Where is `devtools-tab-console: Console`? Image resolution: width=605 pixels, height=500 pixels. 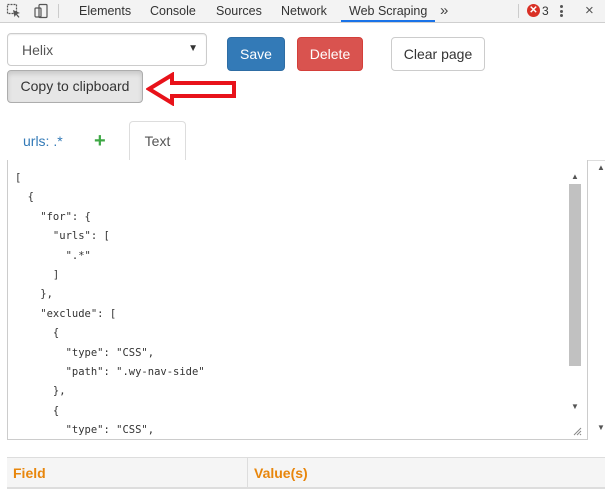
devtools-tab-console: Console is located at coordinates (173, 11).